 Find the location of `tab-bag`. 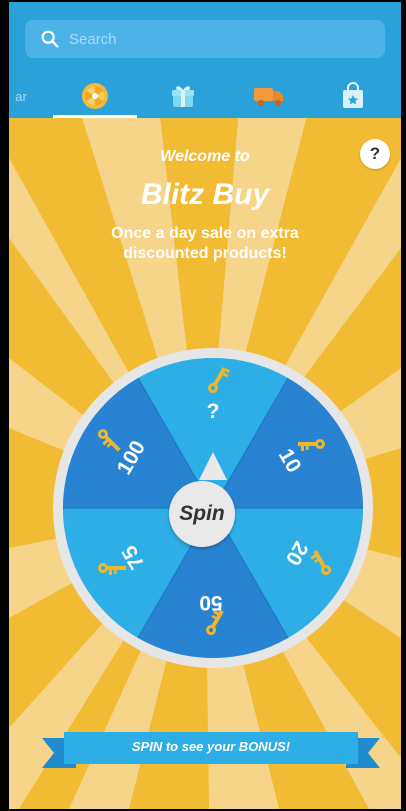

tab-bag is located at coordinates (353, 96).